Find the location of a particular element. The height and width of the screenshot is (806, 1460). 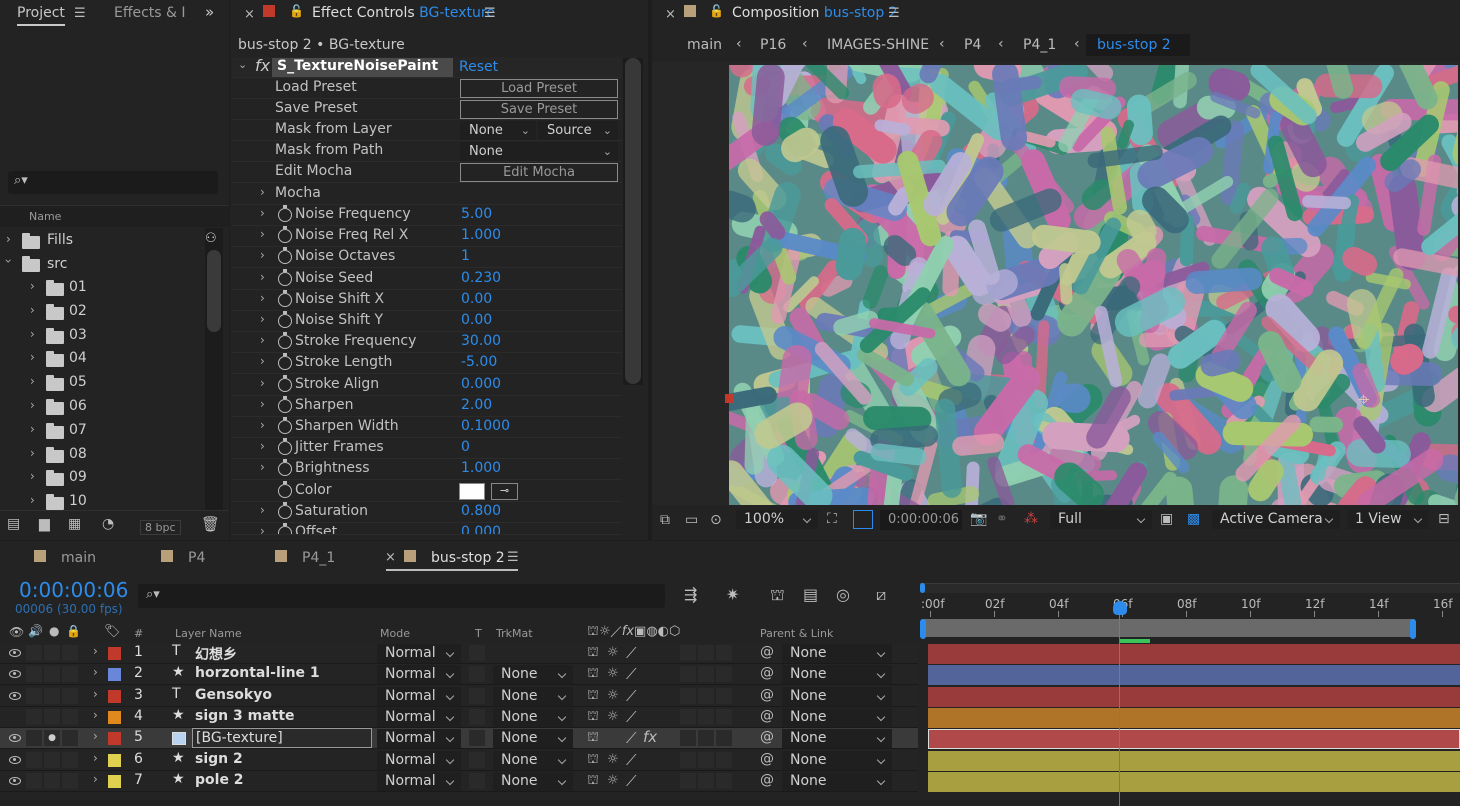

camera-icon: 📷 is located at coordinates (978, 519).